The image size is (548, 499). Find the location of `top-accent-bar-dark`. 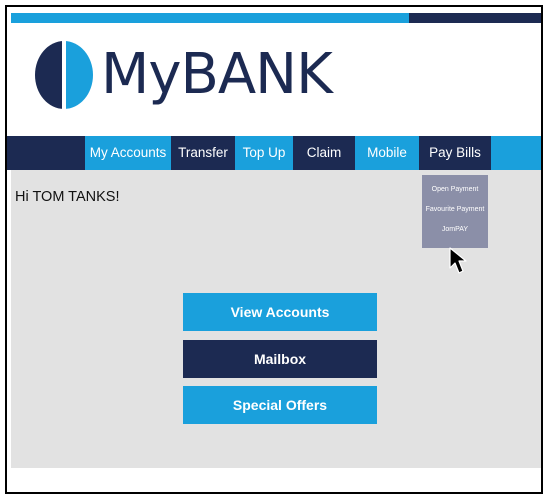

top-accent-bar-dark is located at coordinates (475, 18).